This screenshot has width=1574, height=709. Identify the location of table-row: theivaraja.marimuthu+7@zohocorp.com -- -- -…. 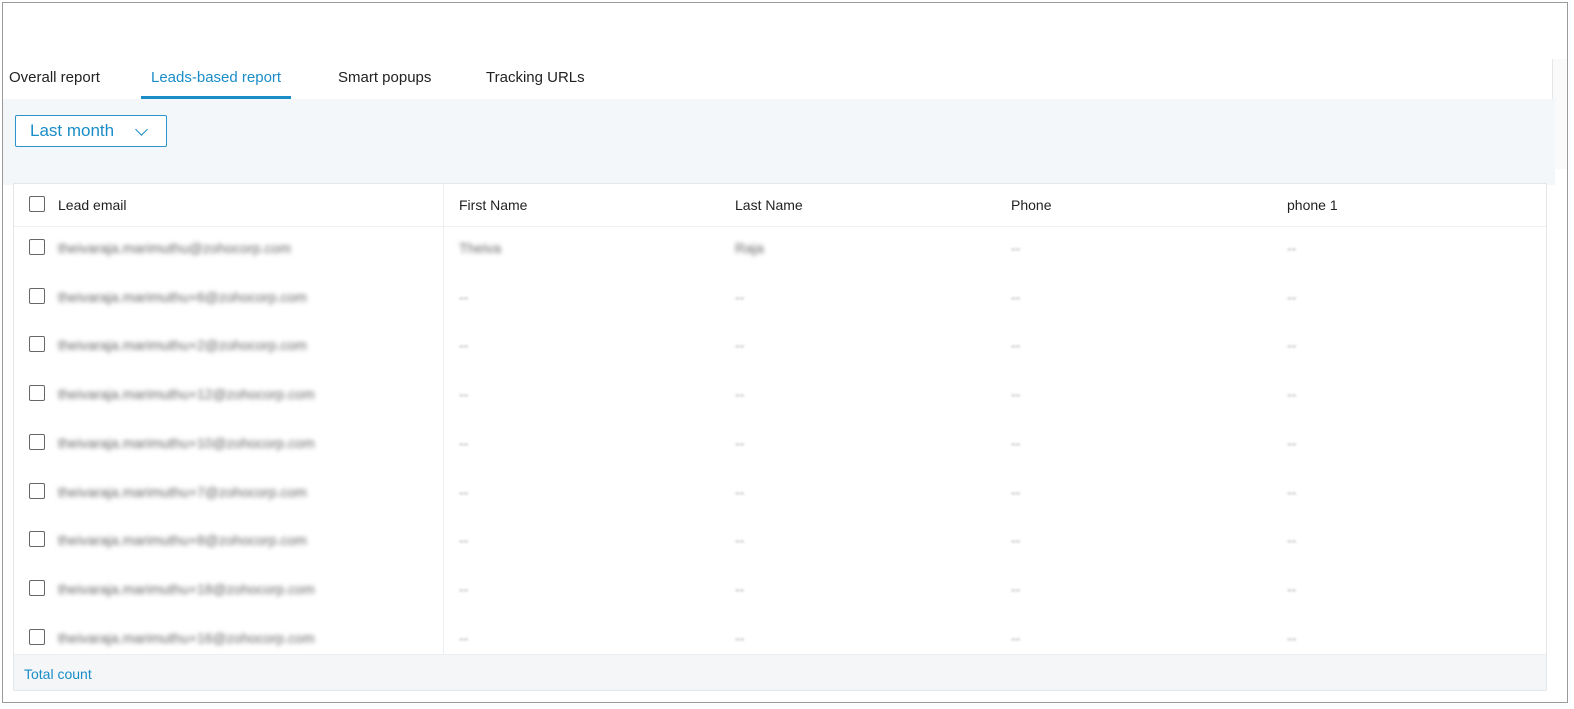
(780, 494).